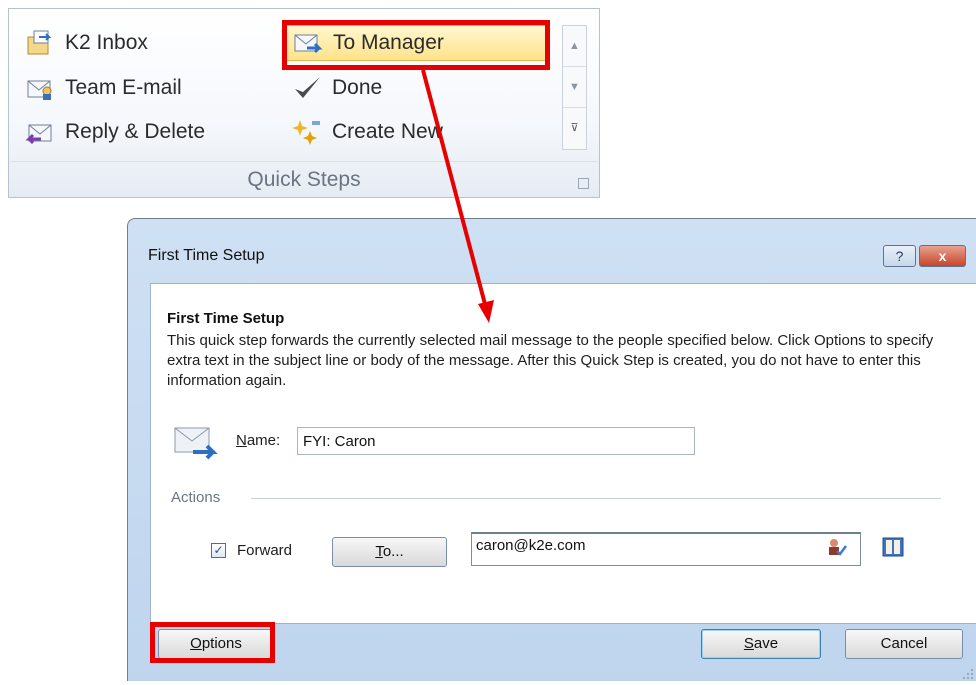 The height and width of the screenshot is (685, 976). What do you see at coordinates (218, 550) in the screenshot?
I see `forward-checkbox: ✓` at bounding box center [218, 550].